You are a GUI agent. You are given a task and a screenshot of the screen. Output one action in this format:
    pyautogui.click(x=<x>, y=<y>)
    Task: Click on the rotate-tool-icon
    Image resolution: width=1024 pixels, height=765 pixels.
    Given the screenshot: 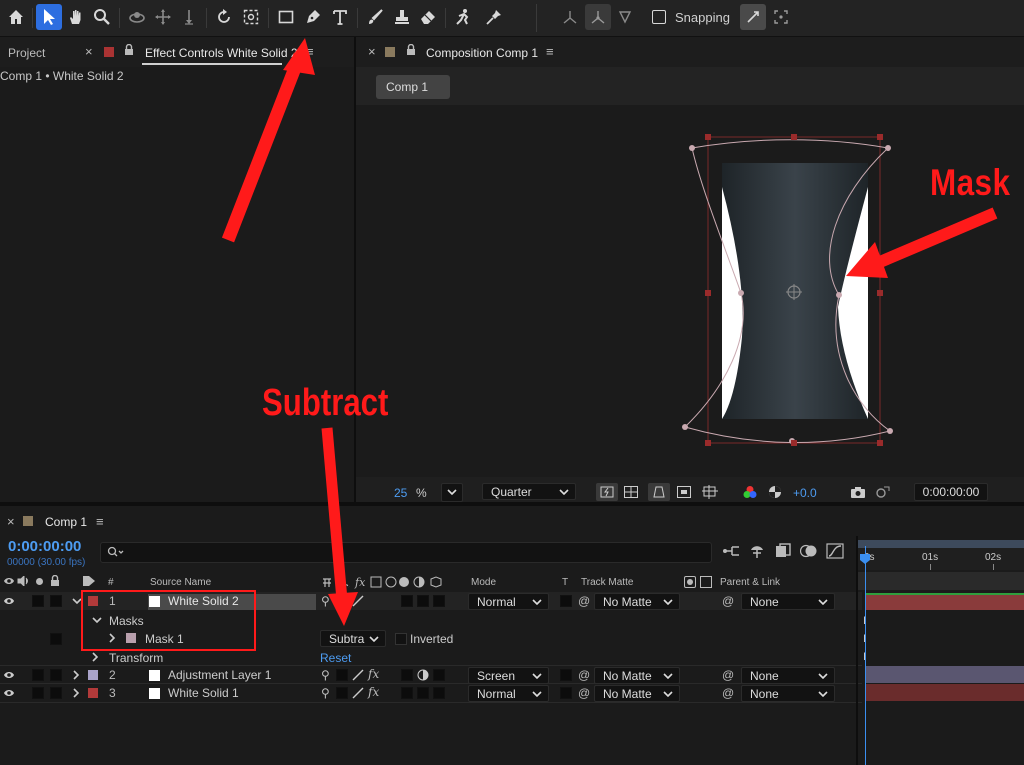 What is the action you would take?
    pyautogui.click(x=224, y=17)
    